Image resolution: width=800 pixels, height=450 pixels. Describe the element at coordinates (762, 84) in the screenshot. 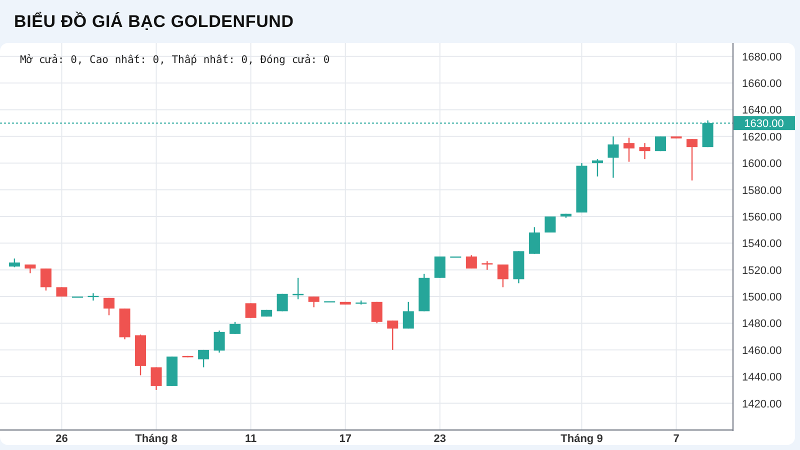

I see `y-axis-label: 1660.00` at that location.